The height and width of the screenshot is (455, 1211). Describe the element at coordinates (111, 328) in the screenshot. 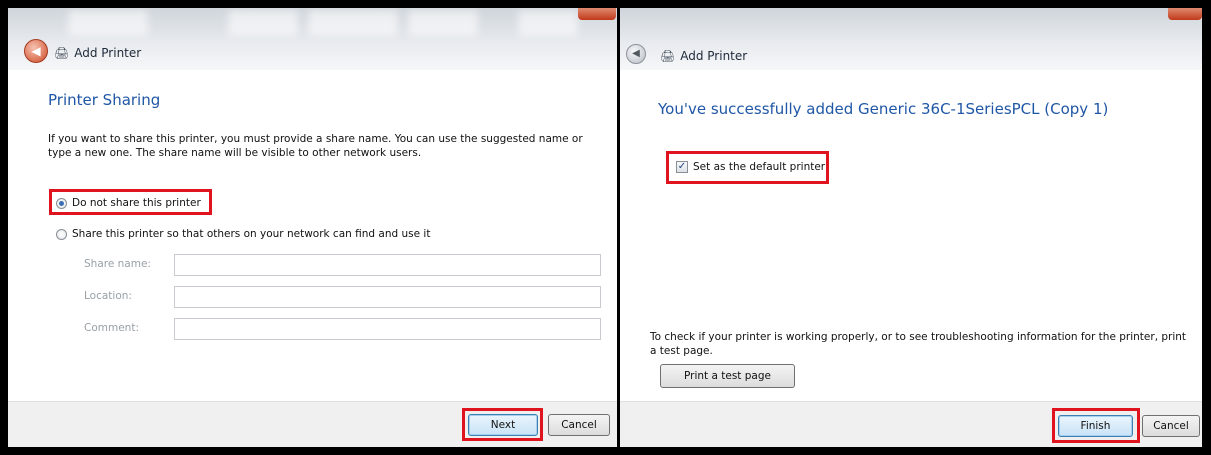

I see `comment-label: Comment:` at that location.